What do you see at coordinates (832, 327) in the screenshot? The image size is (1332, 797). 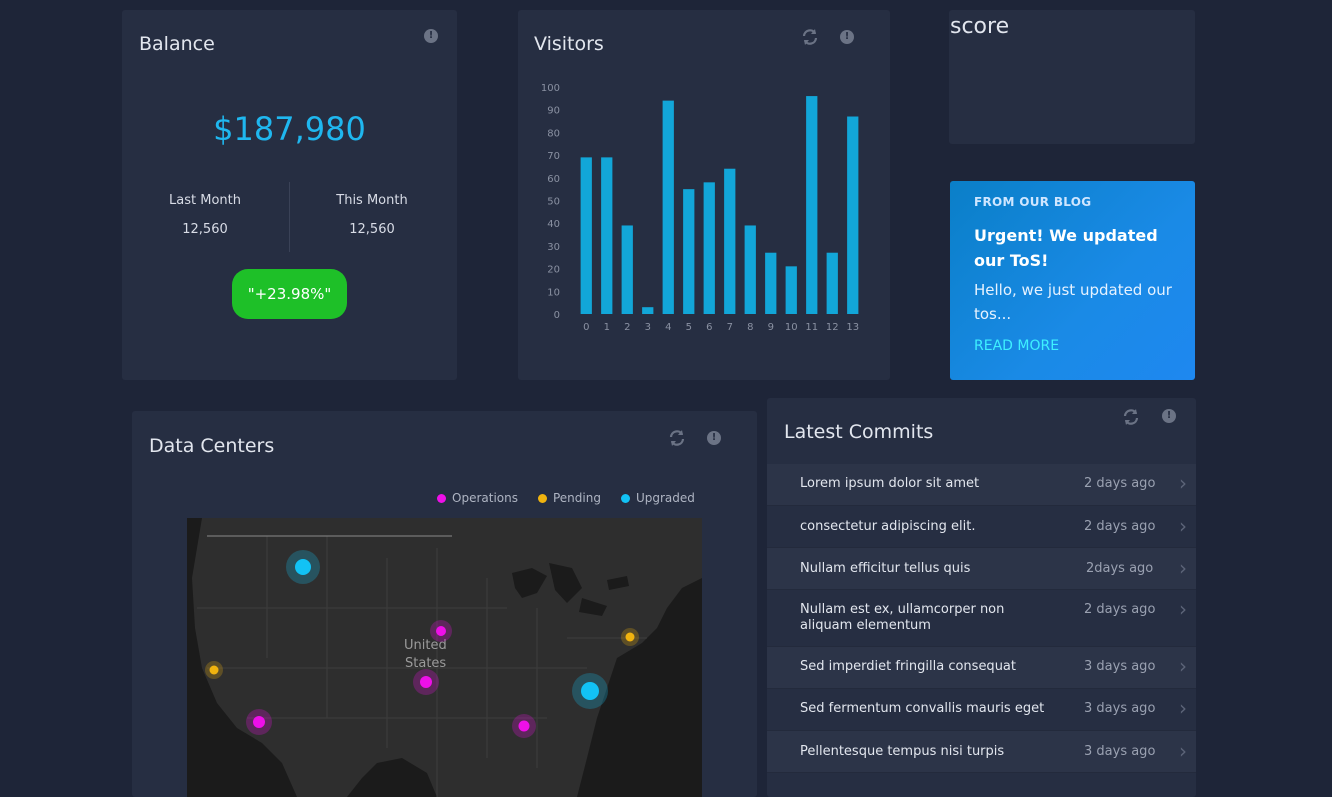 I see `x-tick-label: 12` at bounding box center [832, 327].